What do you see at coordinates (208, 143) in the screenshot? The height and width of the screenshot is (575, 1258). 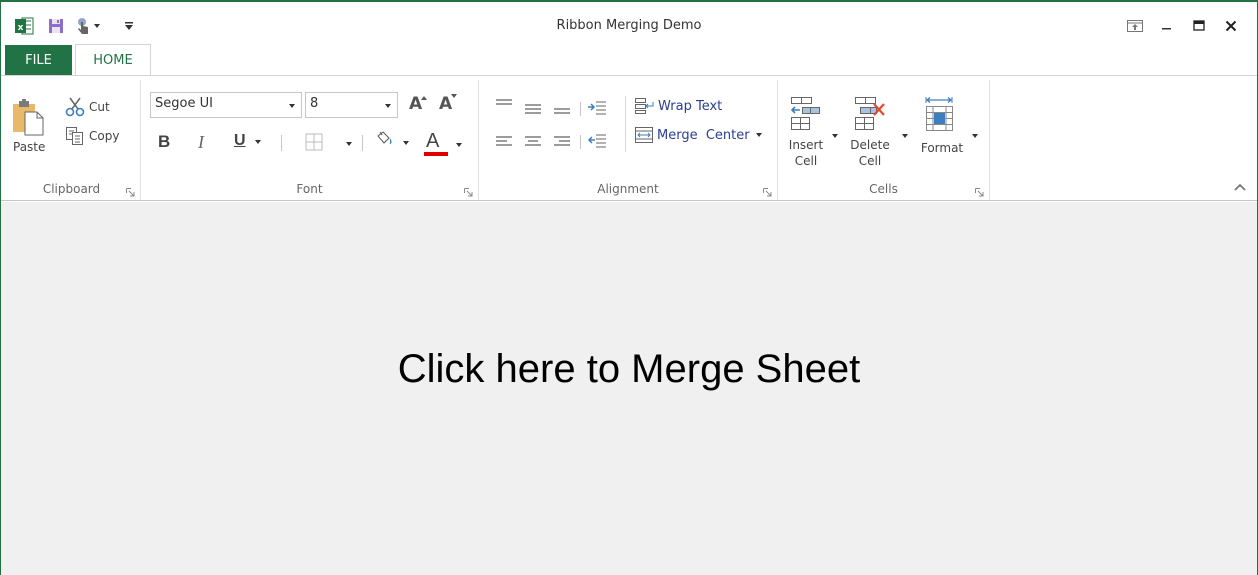 I see `italic-button: I` at bounding box center [208, 143].